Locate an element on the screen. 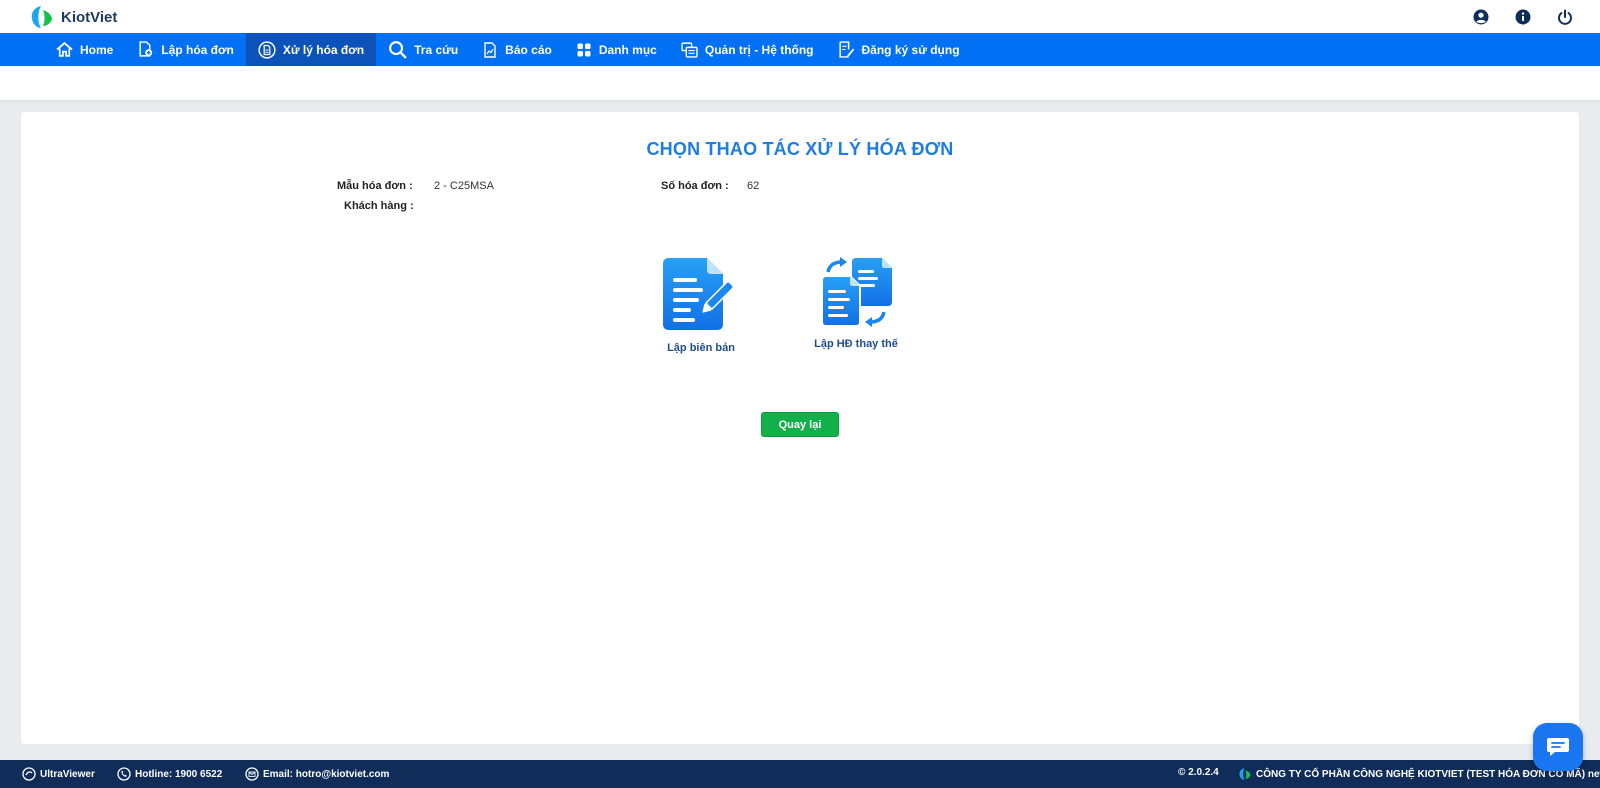 Image resolution: width=1600 pixels, height=788 pixels. nav-item-process-invoice: Xử lý hóa đơn is located at coordinates (311, 49).